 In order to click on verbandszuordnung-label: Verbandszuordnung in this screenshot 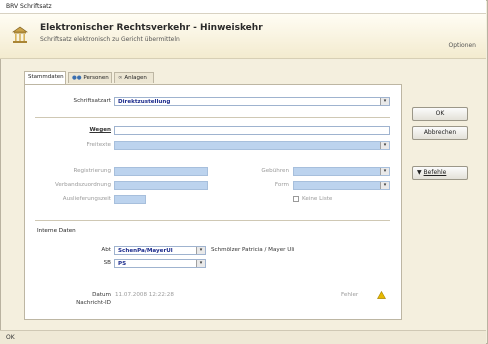, I will do `click(83, 185)`.